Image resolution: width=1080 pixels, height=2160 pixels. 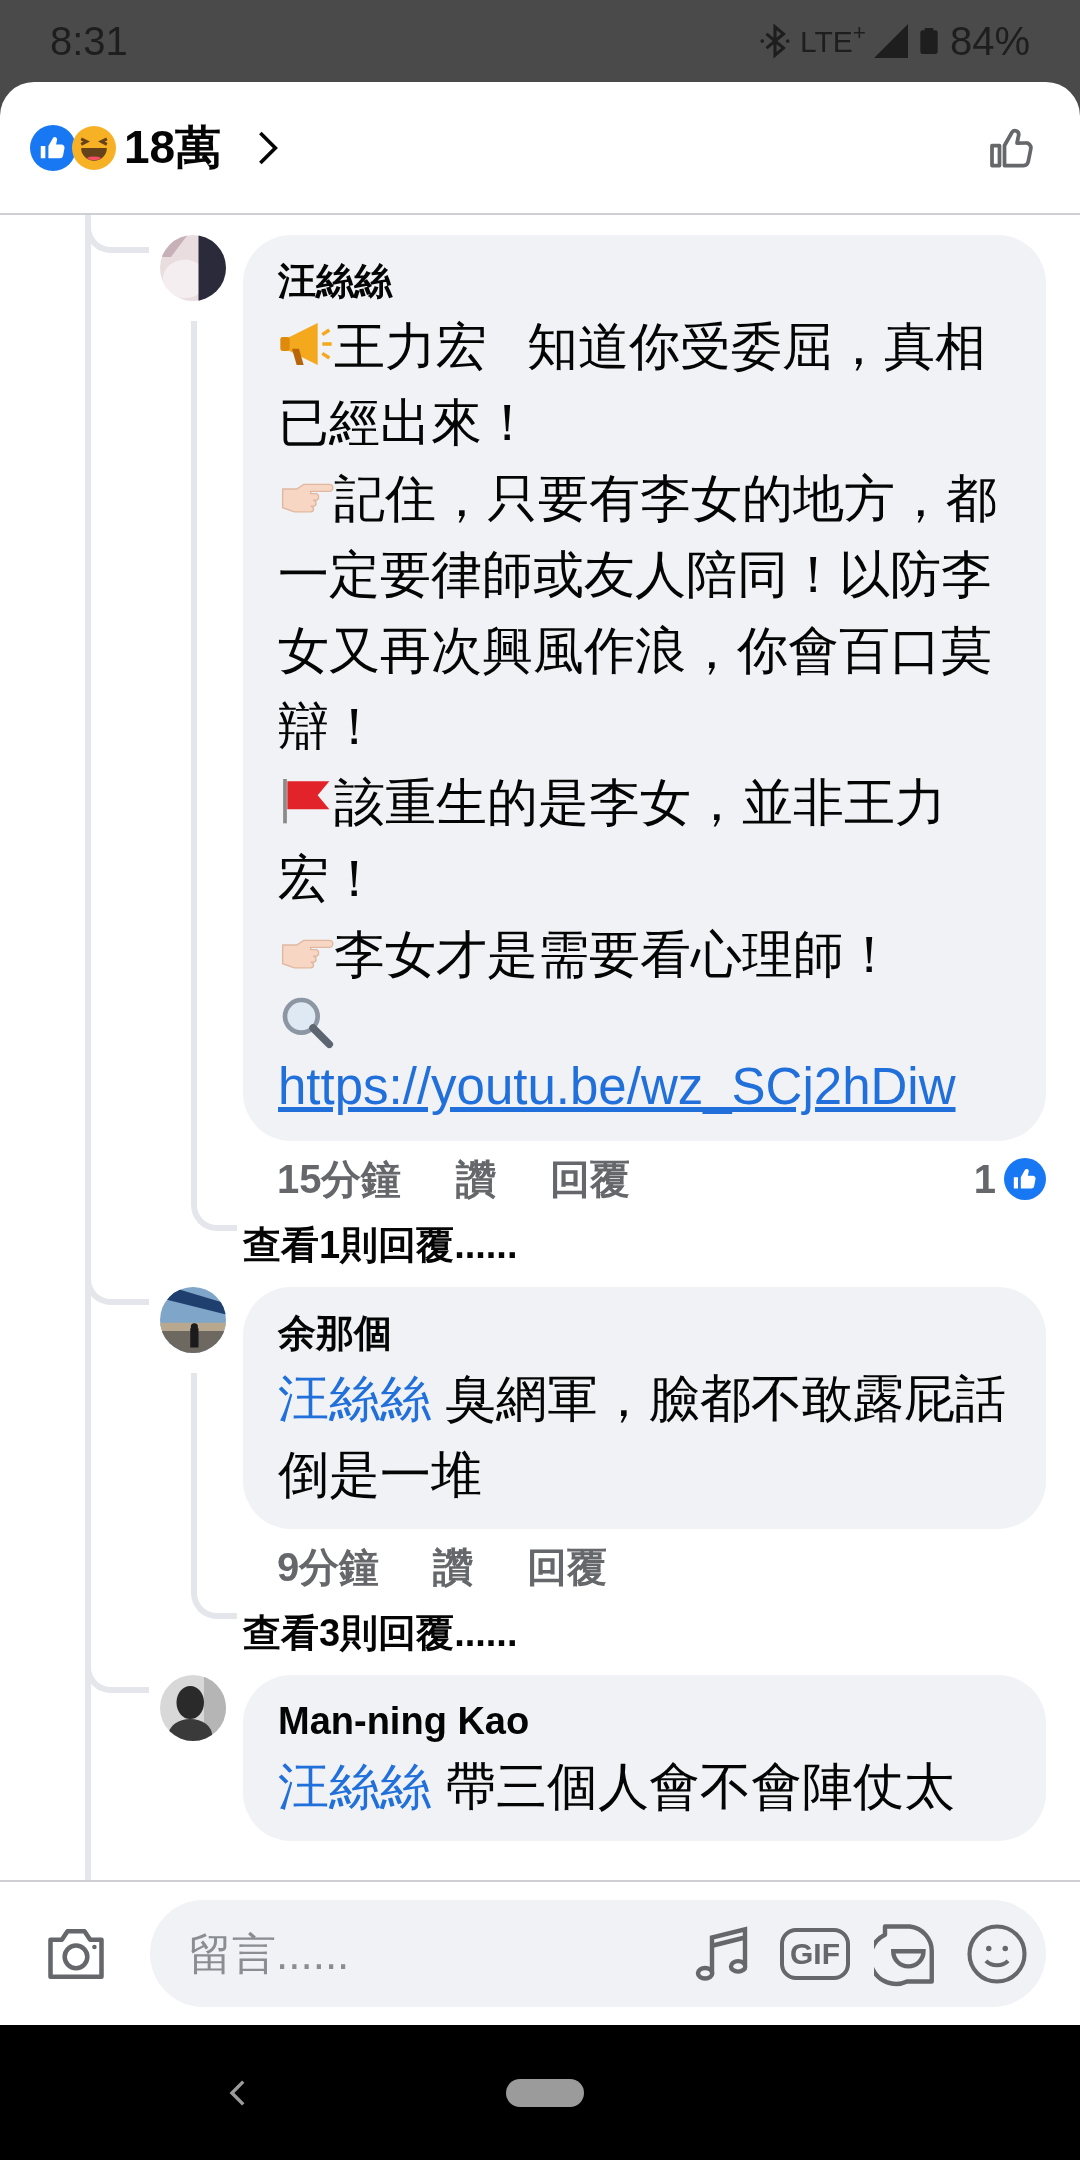 What do you see at coordinates (638, 612) in the screenshot?
I see `comment-text: 記住，只要有李女的地方，都一定要律師或友人陪同！以防李女又再次興風作浪，你會百口莫辯！` at bounding box center [638, 612].